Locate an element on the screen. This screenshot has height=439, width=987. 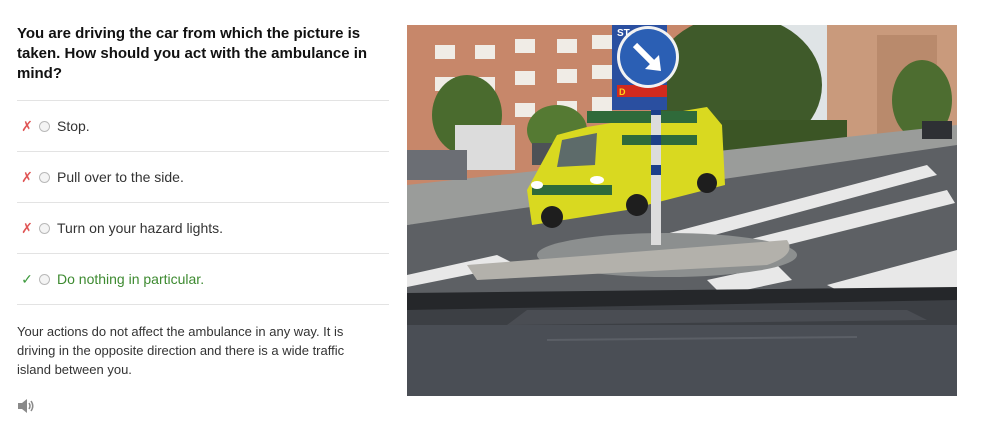
option-stop: ✗ Stop. is located at coordinates (203, 126).